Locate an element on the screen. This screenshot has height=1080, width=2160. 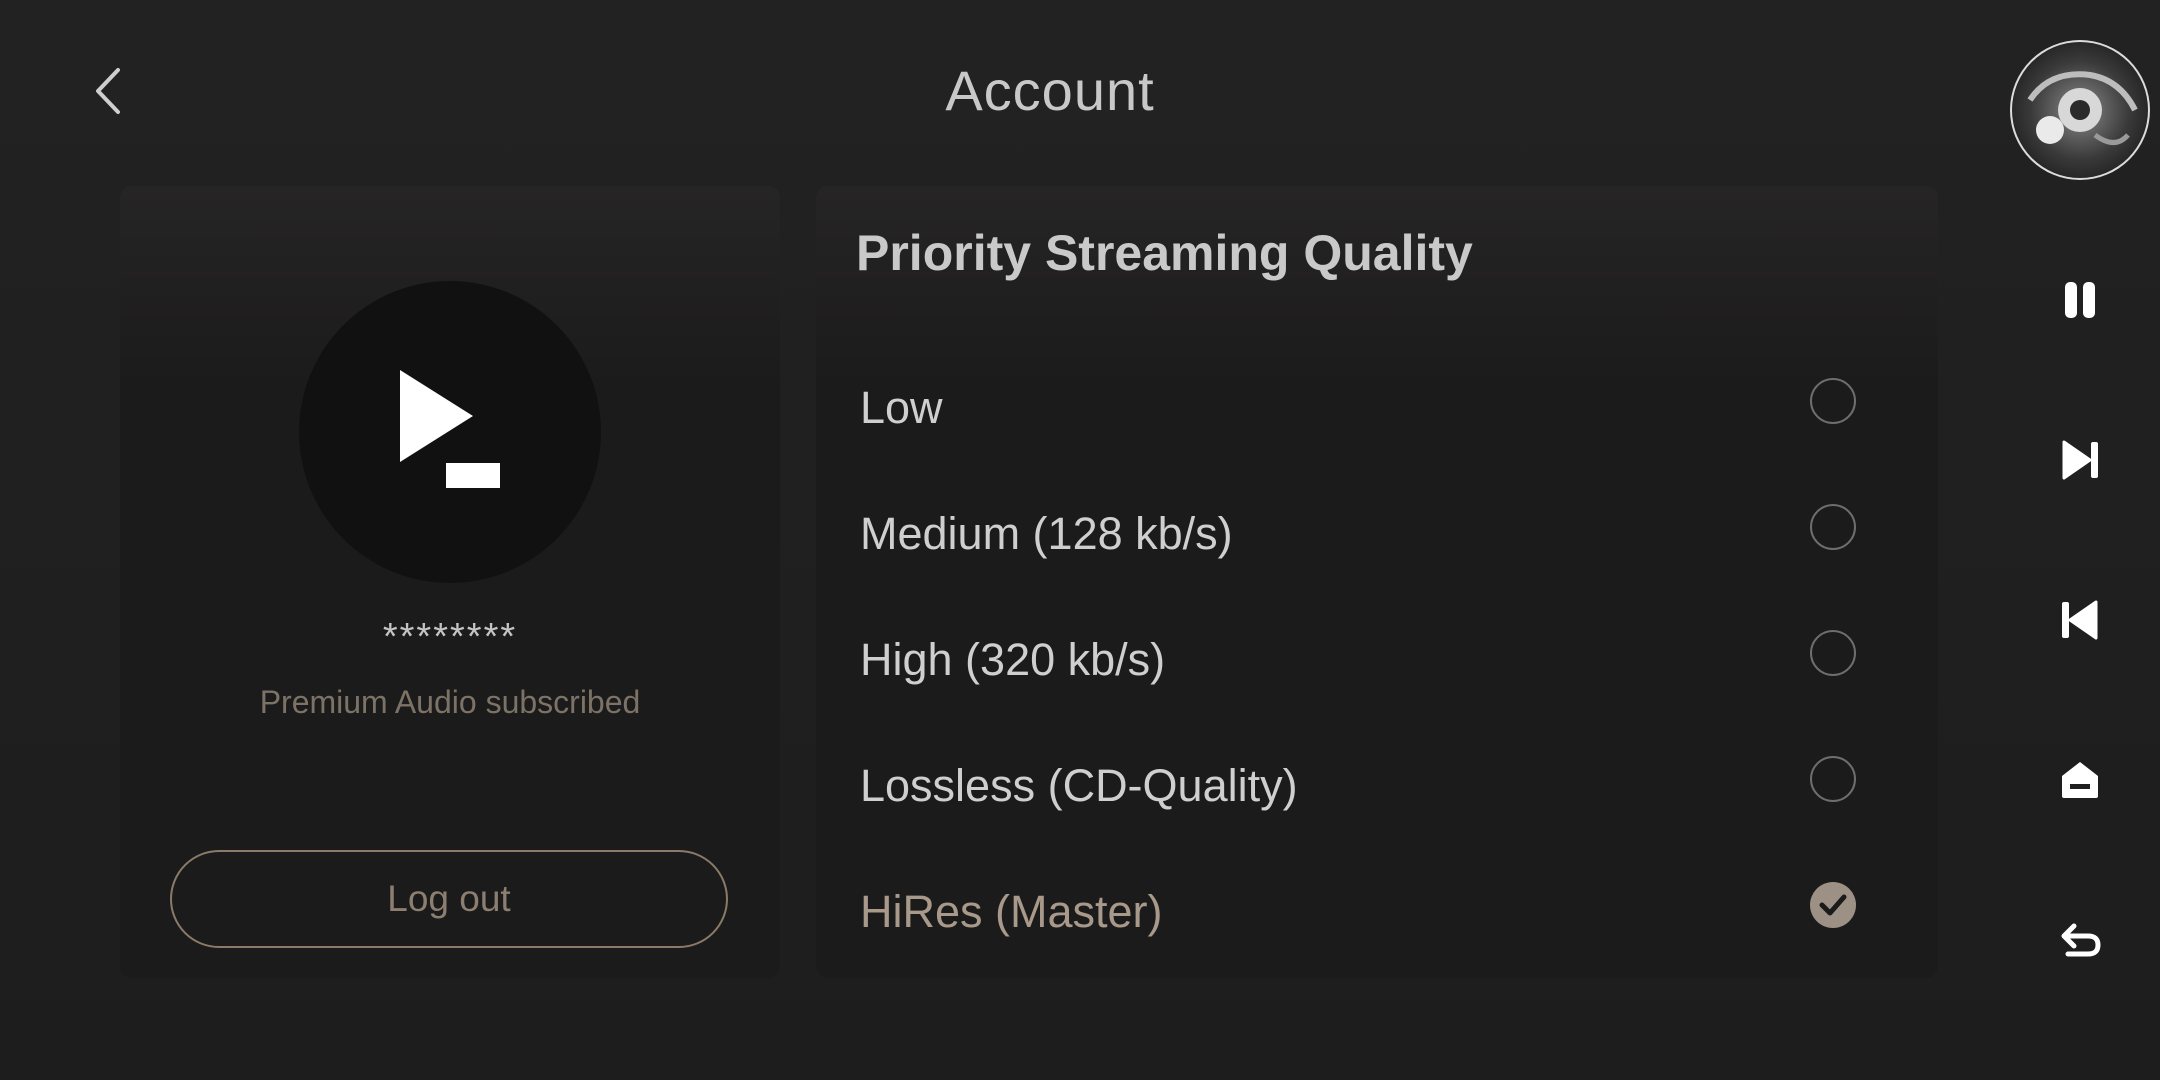
app-logo-icon is located at coordinates (450, 429).